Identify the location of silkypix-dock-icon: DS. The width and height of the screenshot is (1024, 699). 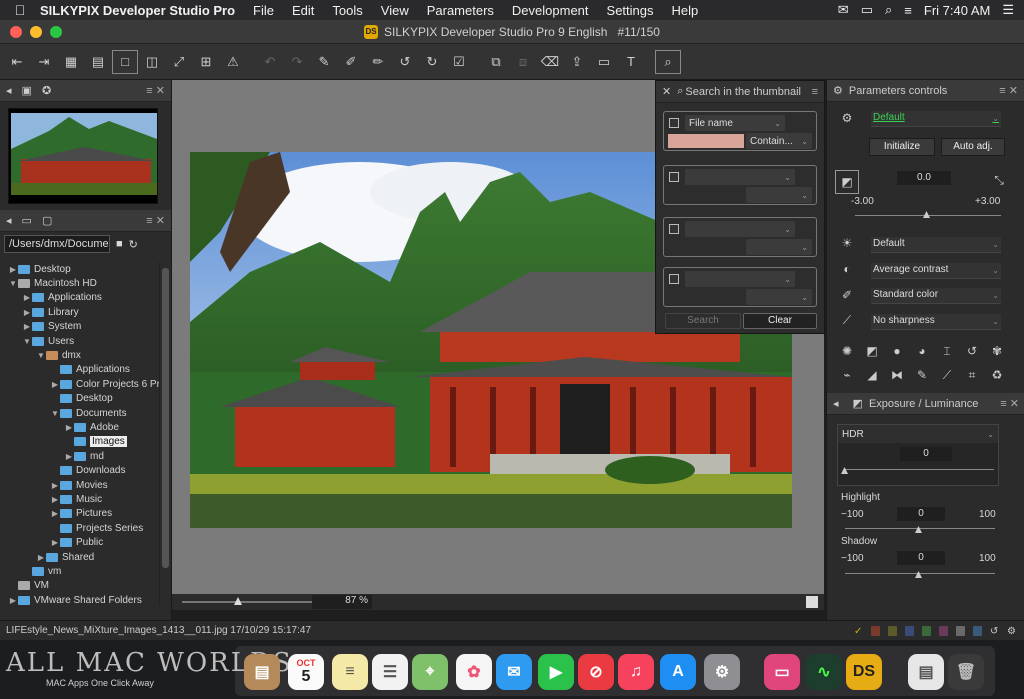
(864, 672).